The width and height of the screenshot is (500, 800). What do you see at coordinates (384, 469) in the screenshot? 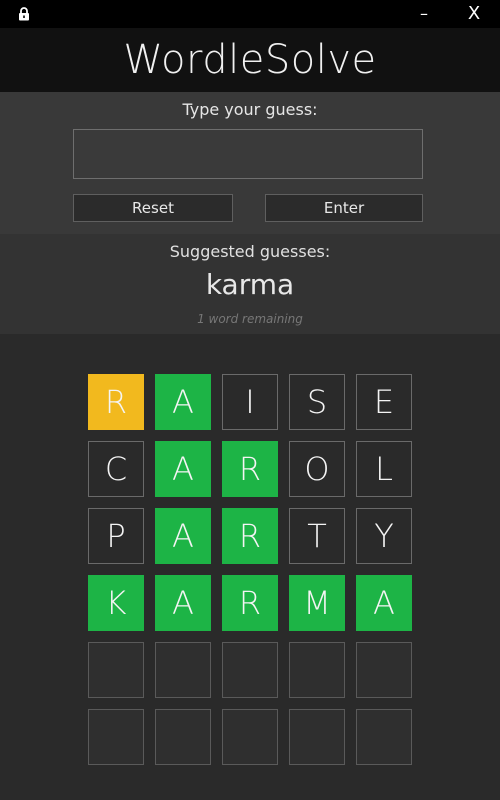
I see `board-tile: L` at bounding box center [384, 469].